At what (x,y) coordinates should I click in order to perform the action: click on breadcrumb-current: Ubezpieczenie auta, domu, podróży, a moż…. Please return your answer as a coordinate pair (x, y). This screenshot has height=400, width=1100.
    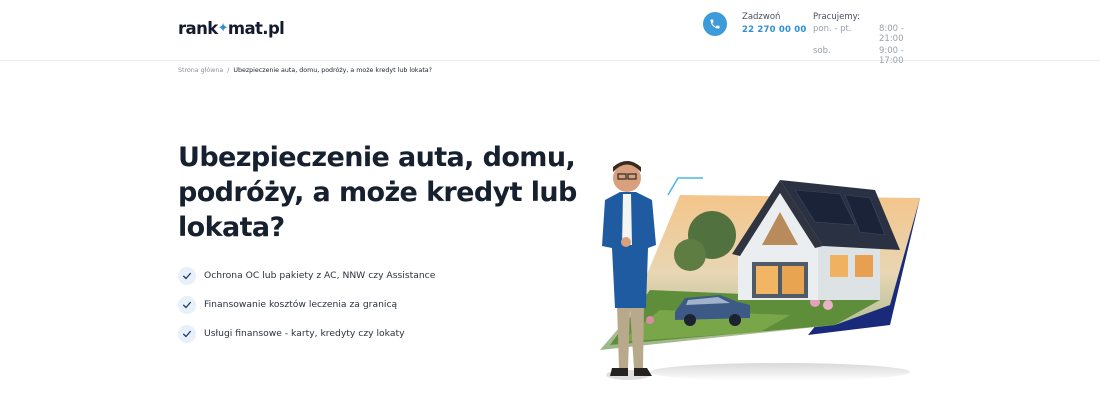
    Looking at the image, I should click on (332, 70).